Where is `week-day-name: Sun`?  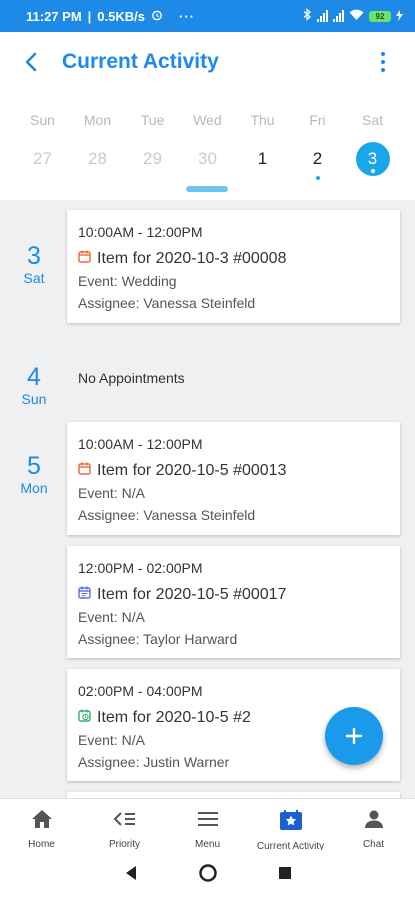
week-day-name: Sun is located at coordinates (42, 120).